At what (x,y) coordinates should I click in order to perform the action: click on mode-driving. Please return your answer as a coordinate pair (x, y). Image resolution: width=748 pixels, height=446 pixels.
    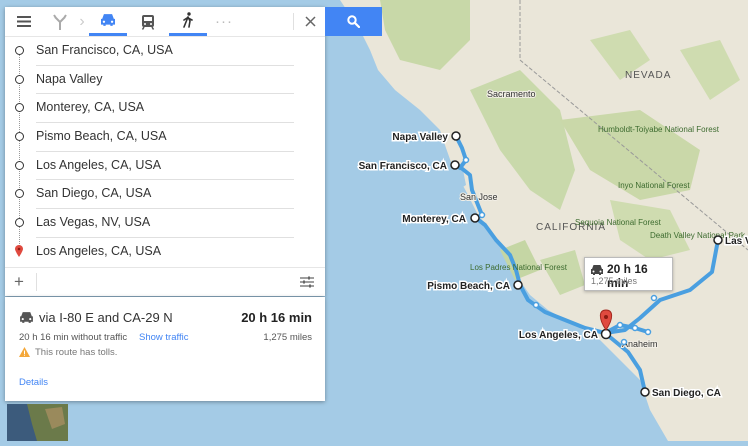
    Looking at the image, I should click on (108, 21).